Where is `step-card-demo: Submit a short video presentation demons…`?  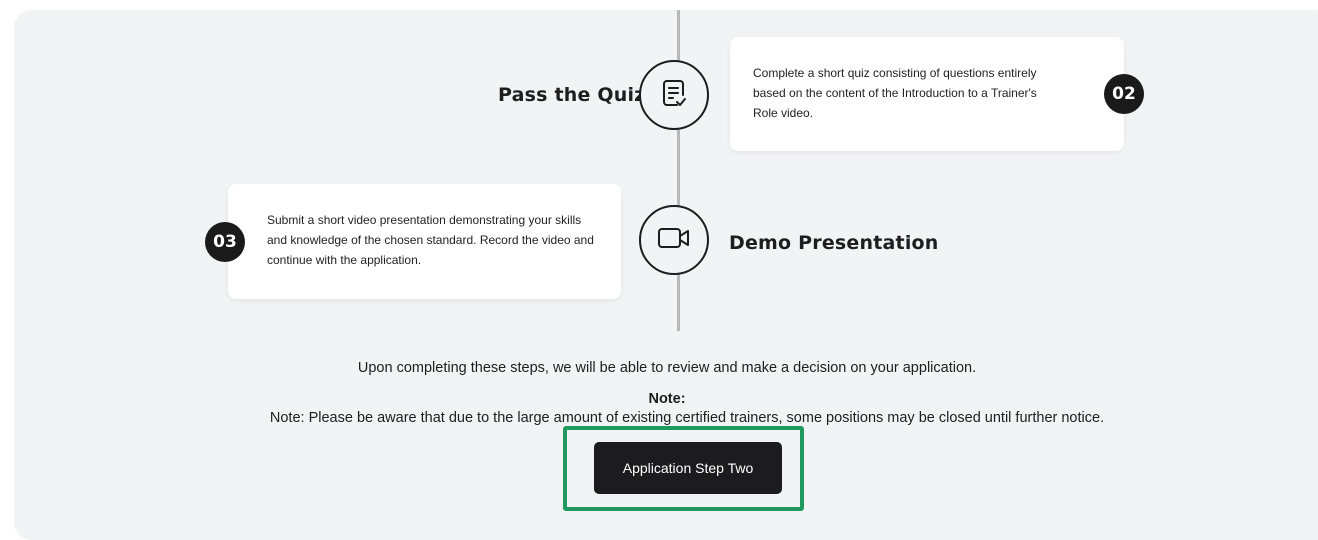 step-card-demo: Submit a short video presentation demons… is located at coordinates (424, 241).